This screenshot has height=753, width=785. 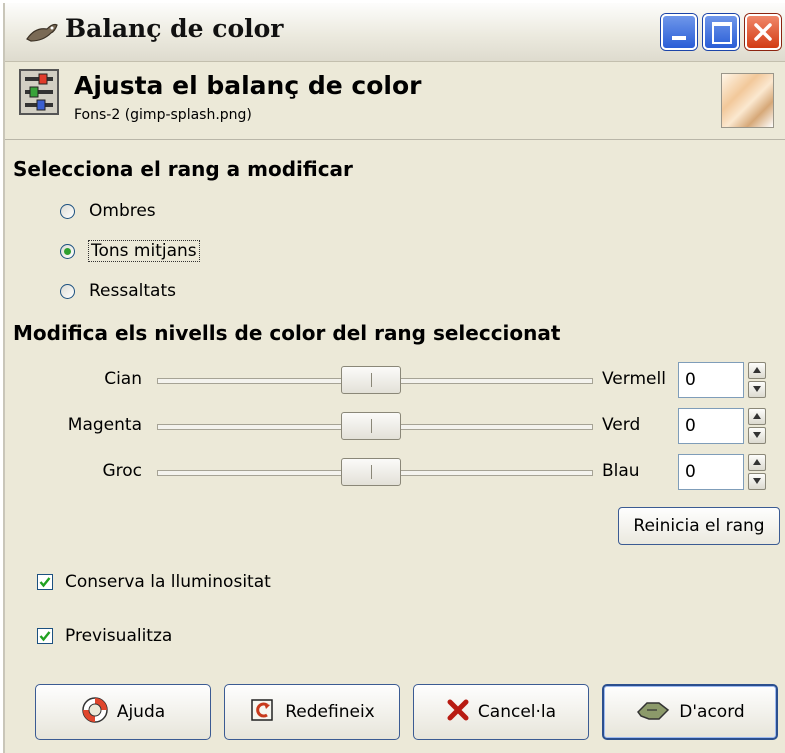 I want to click on ok-label: D'acord, so click(x=712, y=712).